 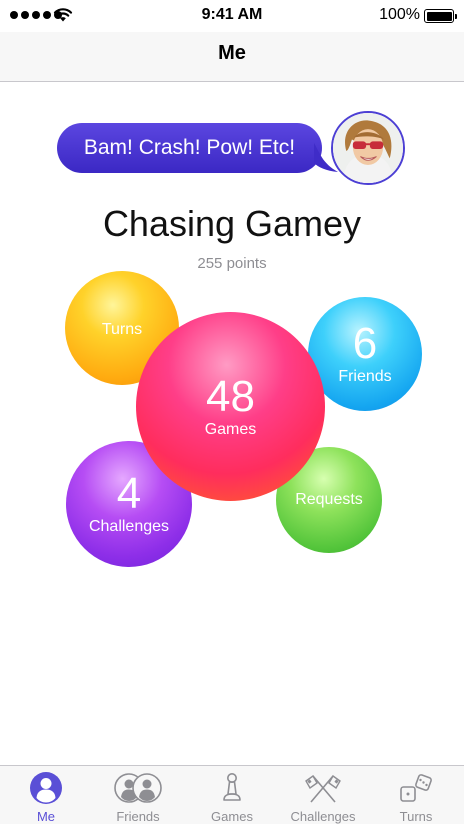 I want to click on challenges-label: Challenges, so click(x=129, y=526).